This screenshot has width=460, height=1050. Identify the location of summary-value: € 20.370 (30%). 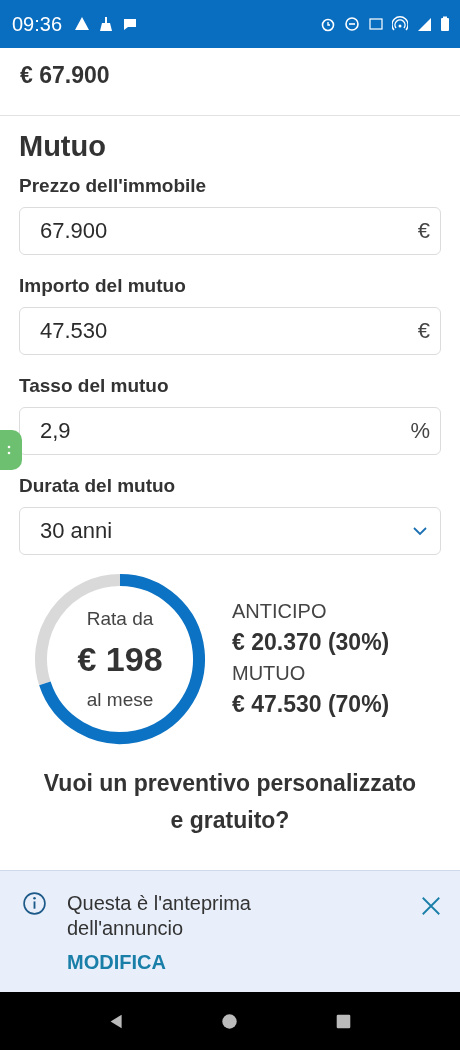
(311, 642).